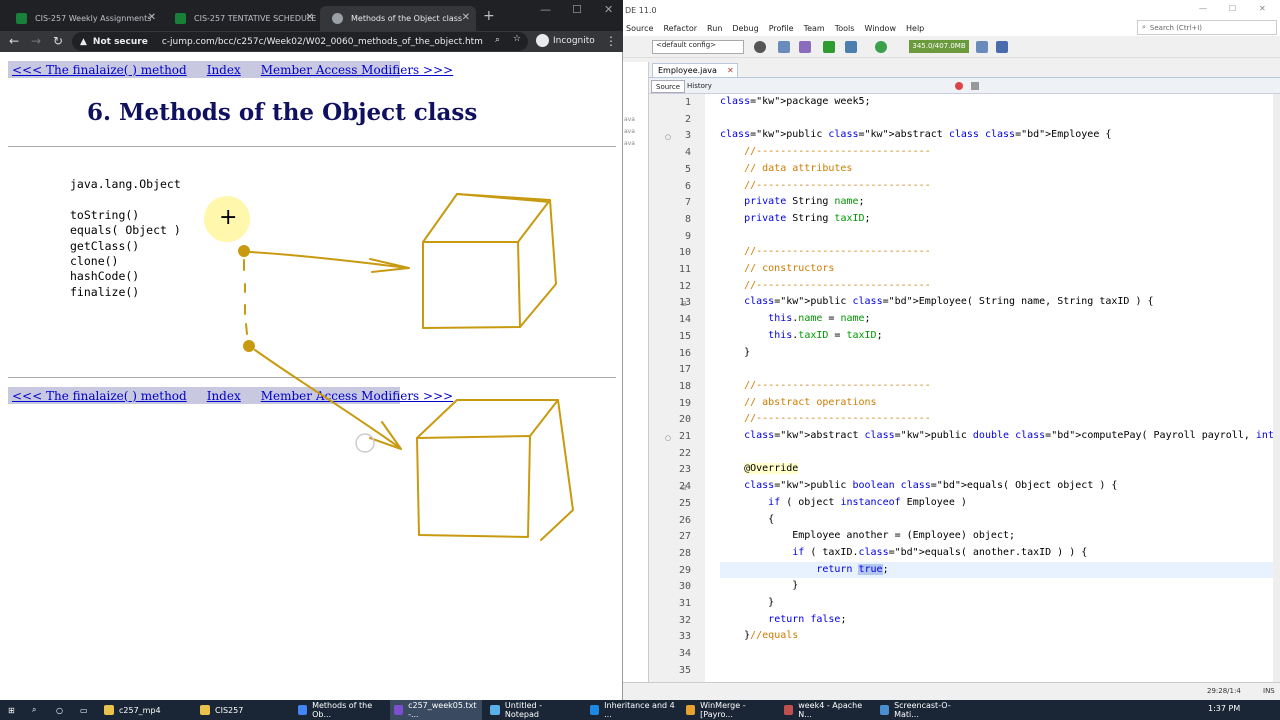  What do you see at coordinates (241, 18) in the screenshot?
I see `tab-tentative-schedule: CIS-257 TENTATIVE SCHEDULE ✕` at bounding box center [241, 18].